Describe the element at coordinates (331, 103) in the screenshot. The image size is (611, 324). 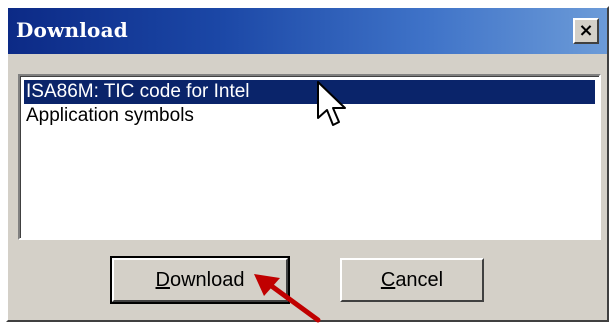
I see `mouse-pointer-icon` at that location.